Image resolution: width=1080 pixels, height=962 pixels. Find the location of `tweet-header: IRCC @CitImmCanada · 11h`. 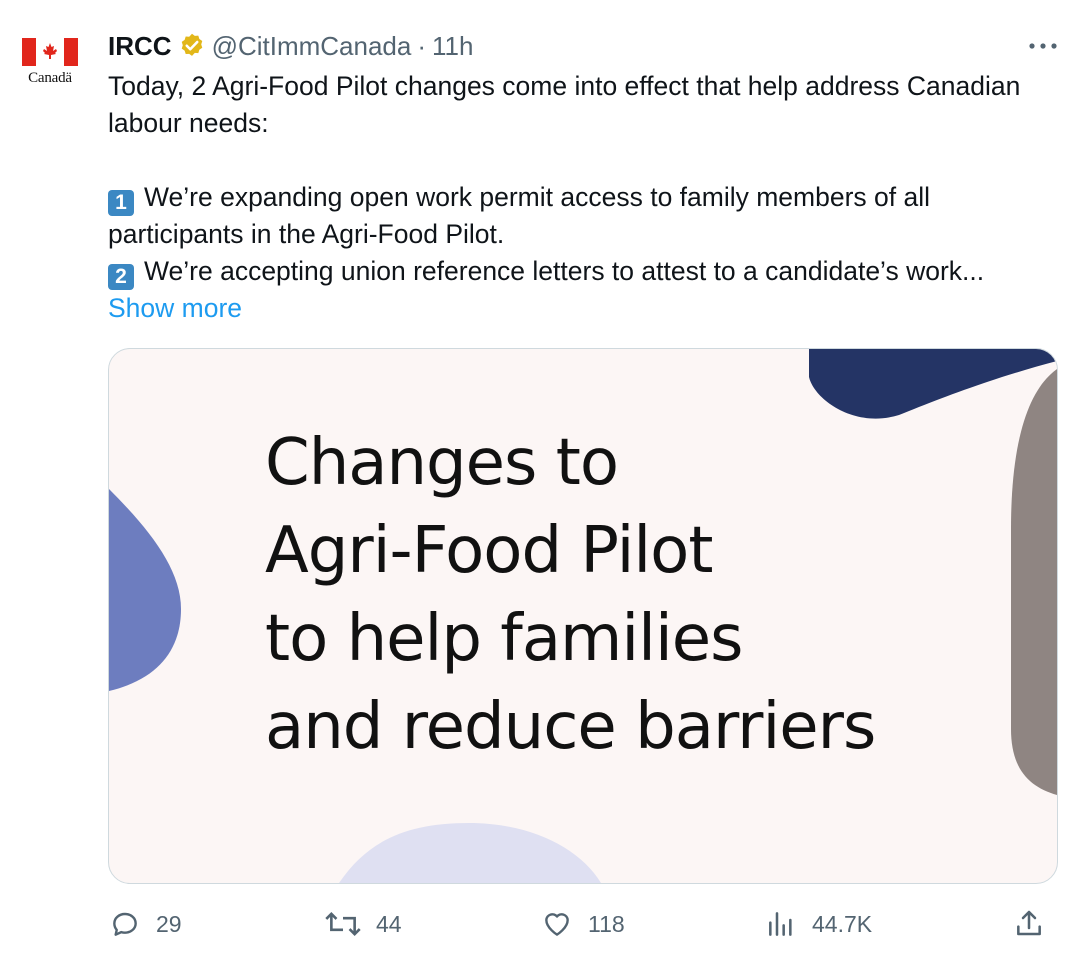

tweet-header: IRCC @CitImmCanada · 11h is located at coordinates (290, 46).